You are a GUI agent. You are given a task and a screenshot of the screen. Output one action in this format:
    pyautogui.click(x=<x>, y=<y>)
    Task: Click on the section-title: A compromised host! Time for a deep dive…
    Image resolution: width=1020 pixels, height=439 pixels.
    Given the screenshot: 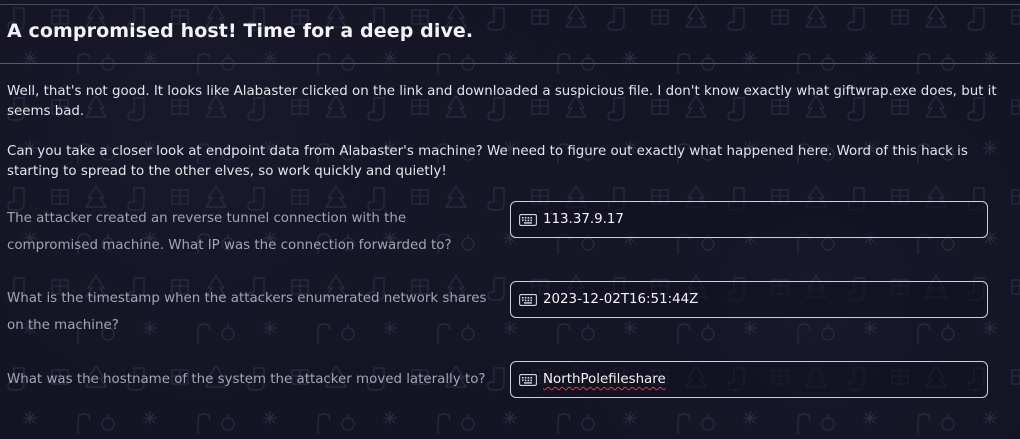 What is the action you would take?
    pyautogui.click(x=240, y=31)
    